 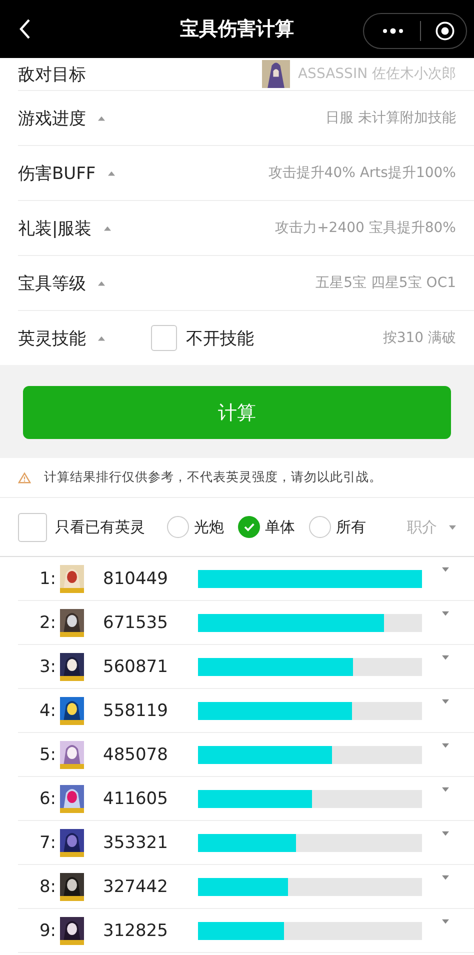 What do you see at coordinates (136, 842) in the screenshot?
I see `damage-value: 353321` at bounding box center [136, 842].